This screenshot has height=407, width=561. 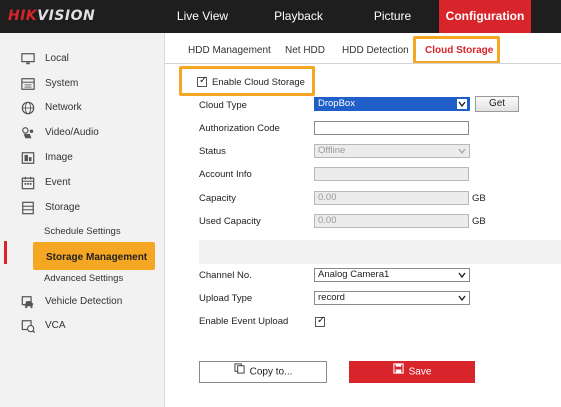 I want to click on sidebar-item-local: Local, so click(x=82, y=59).